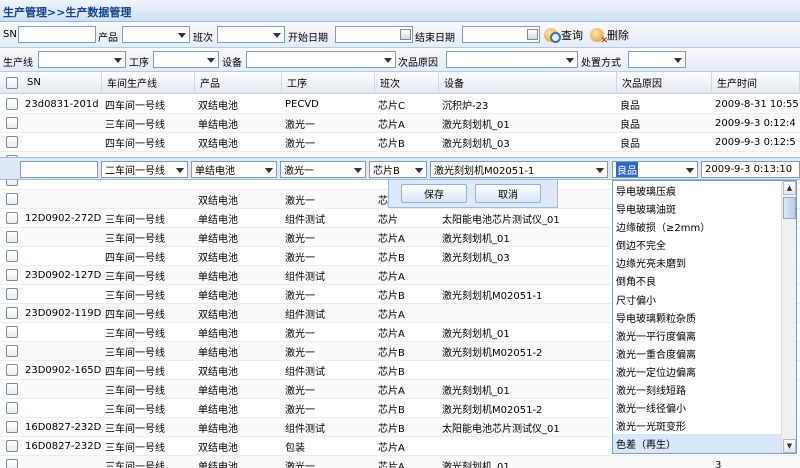 The height and width of the screenshot is (468, 800). What do you see at coordinates (400, 462) in the screenshot?
I see `table-row: 三车间一号线 单结电池 激光一 芯片A 激光刻划机_01 3` at bounding box center [400, 462].